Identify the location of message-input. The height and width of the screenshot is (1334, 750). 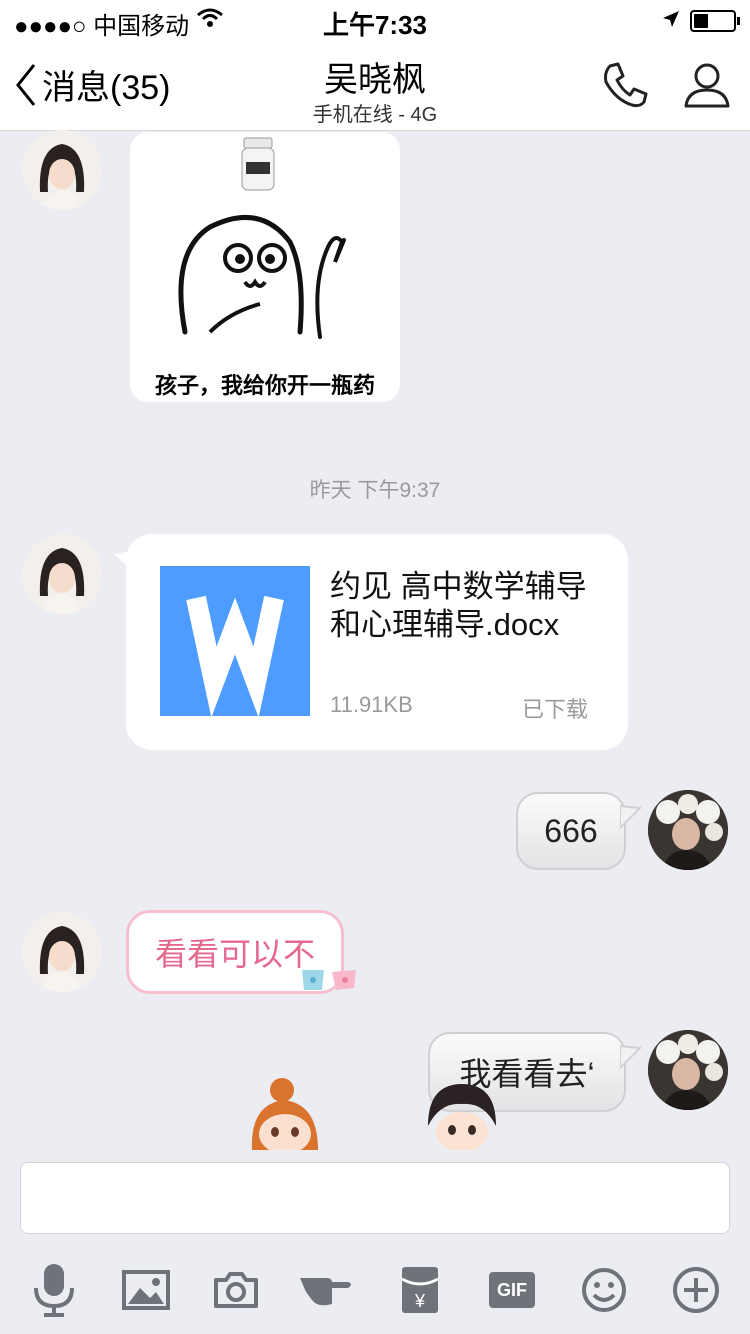
(375, 1198).